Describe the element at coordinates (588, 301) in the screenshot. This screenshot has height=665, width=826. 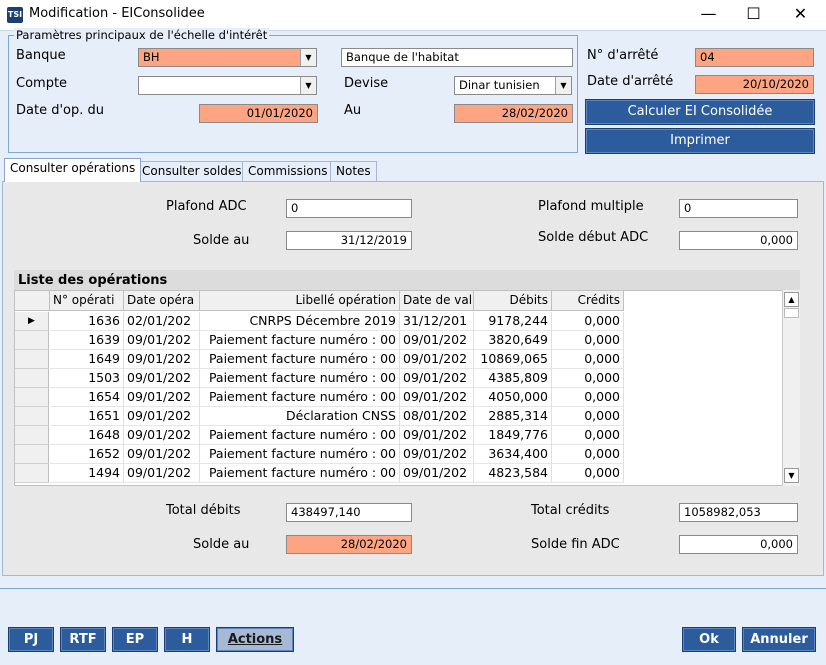
I see `col-header-credits: Crédits` at that location.